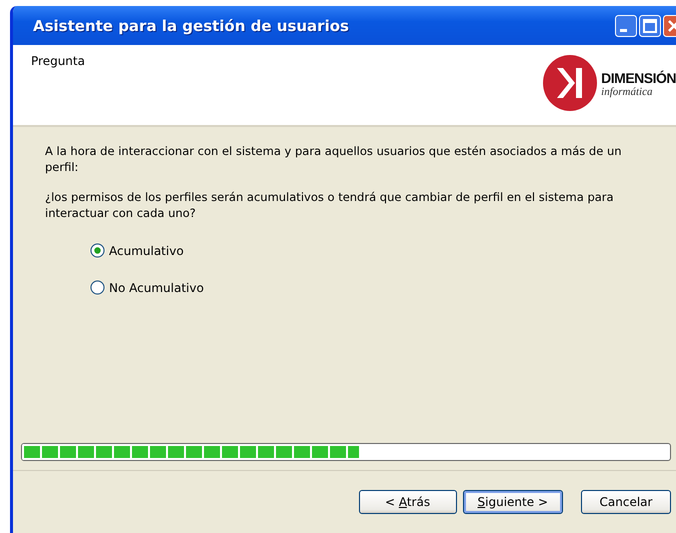  What do you see at coordinates (330, 205) in the screenshot?
I see `question-text: ¿los permisos de los perfiles serán acumulativos o tendrá que cambiar de perfil en el sistema para interactuar con cada uno?` at bounding box center [330, 205].